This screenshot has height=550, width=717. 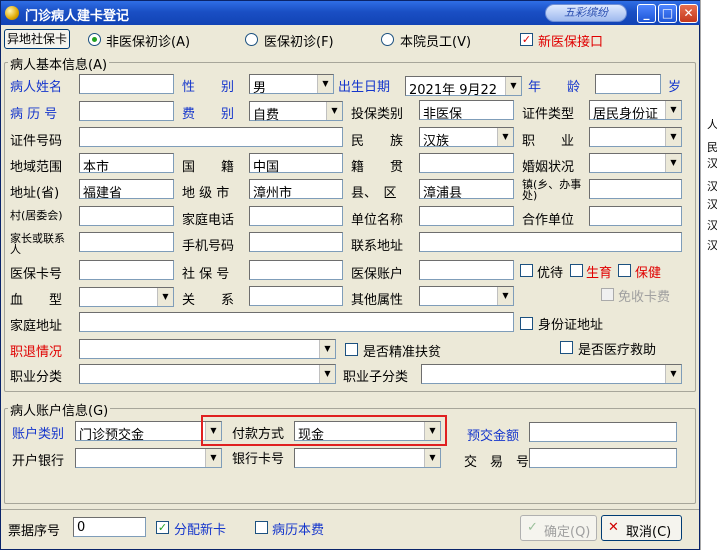 I want to click on id-no-input, so click(x=211, y=137).